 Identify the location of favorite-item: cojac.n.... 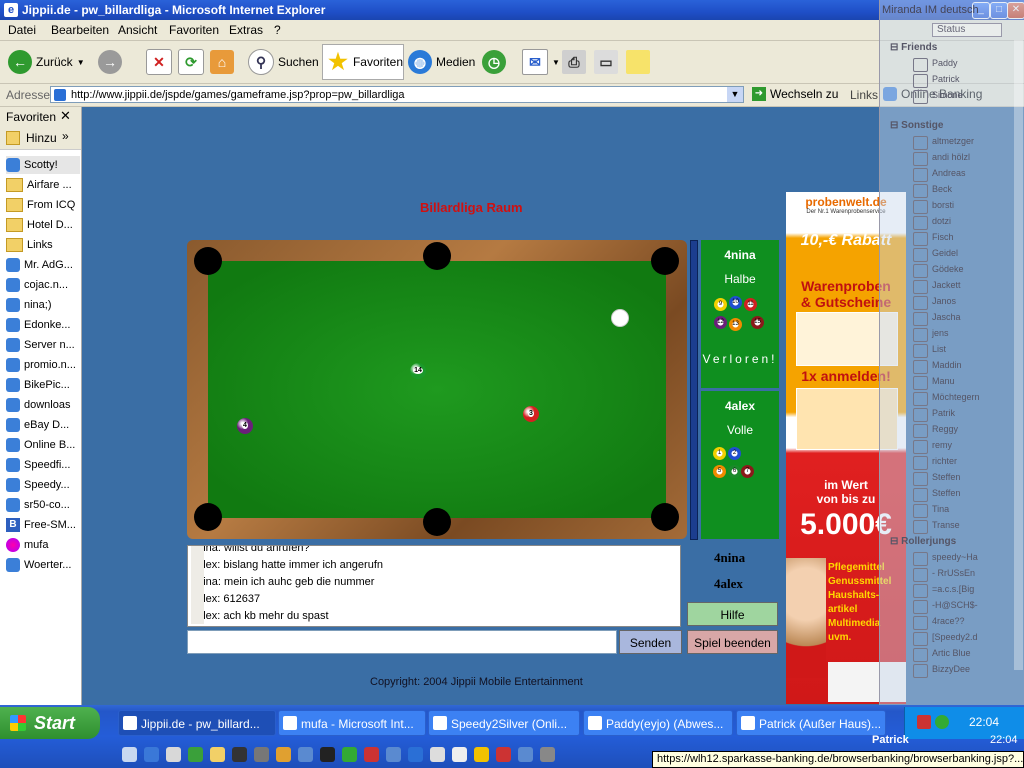
(43, 285).